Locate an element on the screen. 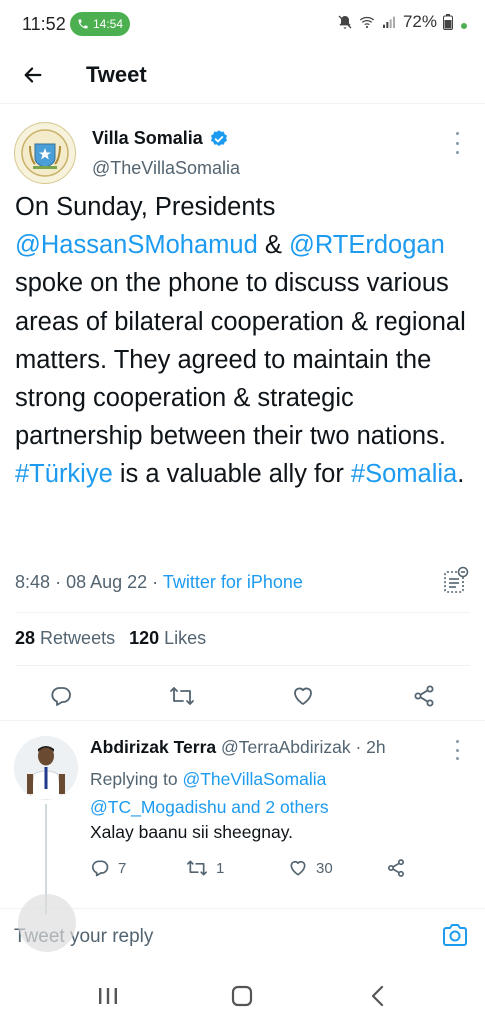 The image size is (485, 1024). user-photo-icon is located at coordinates (46, 768).